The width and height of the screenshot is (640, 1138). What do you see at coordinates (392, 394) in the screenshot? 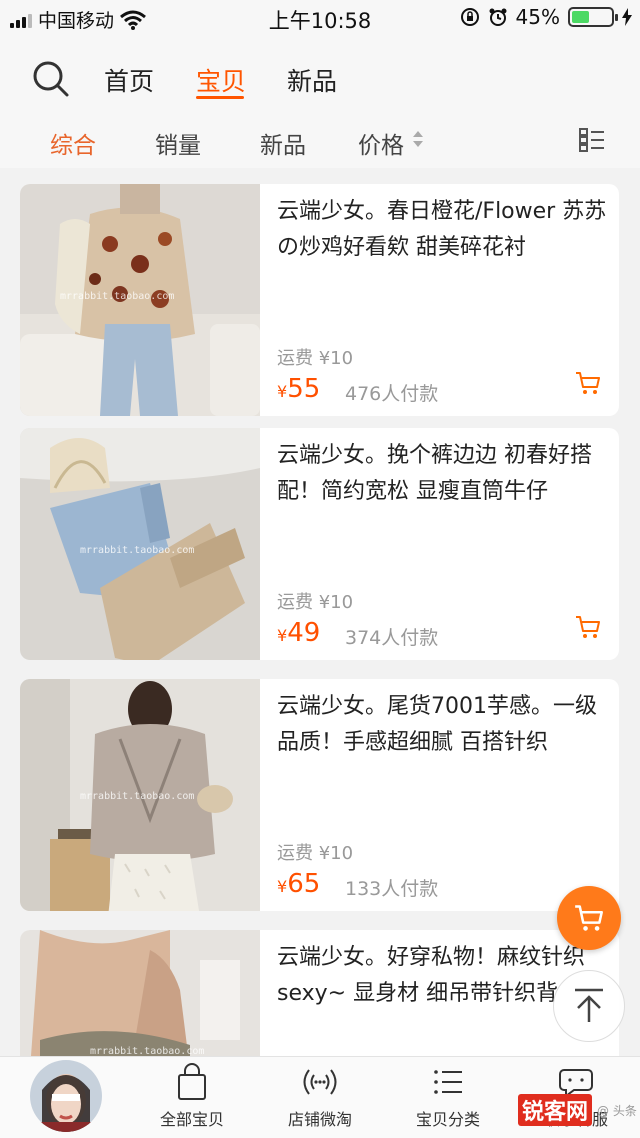
I see `sales-count: 476人付款` at bounding box center [392, 394].